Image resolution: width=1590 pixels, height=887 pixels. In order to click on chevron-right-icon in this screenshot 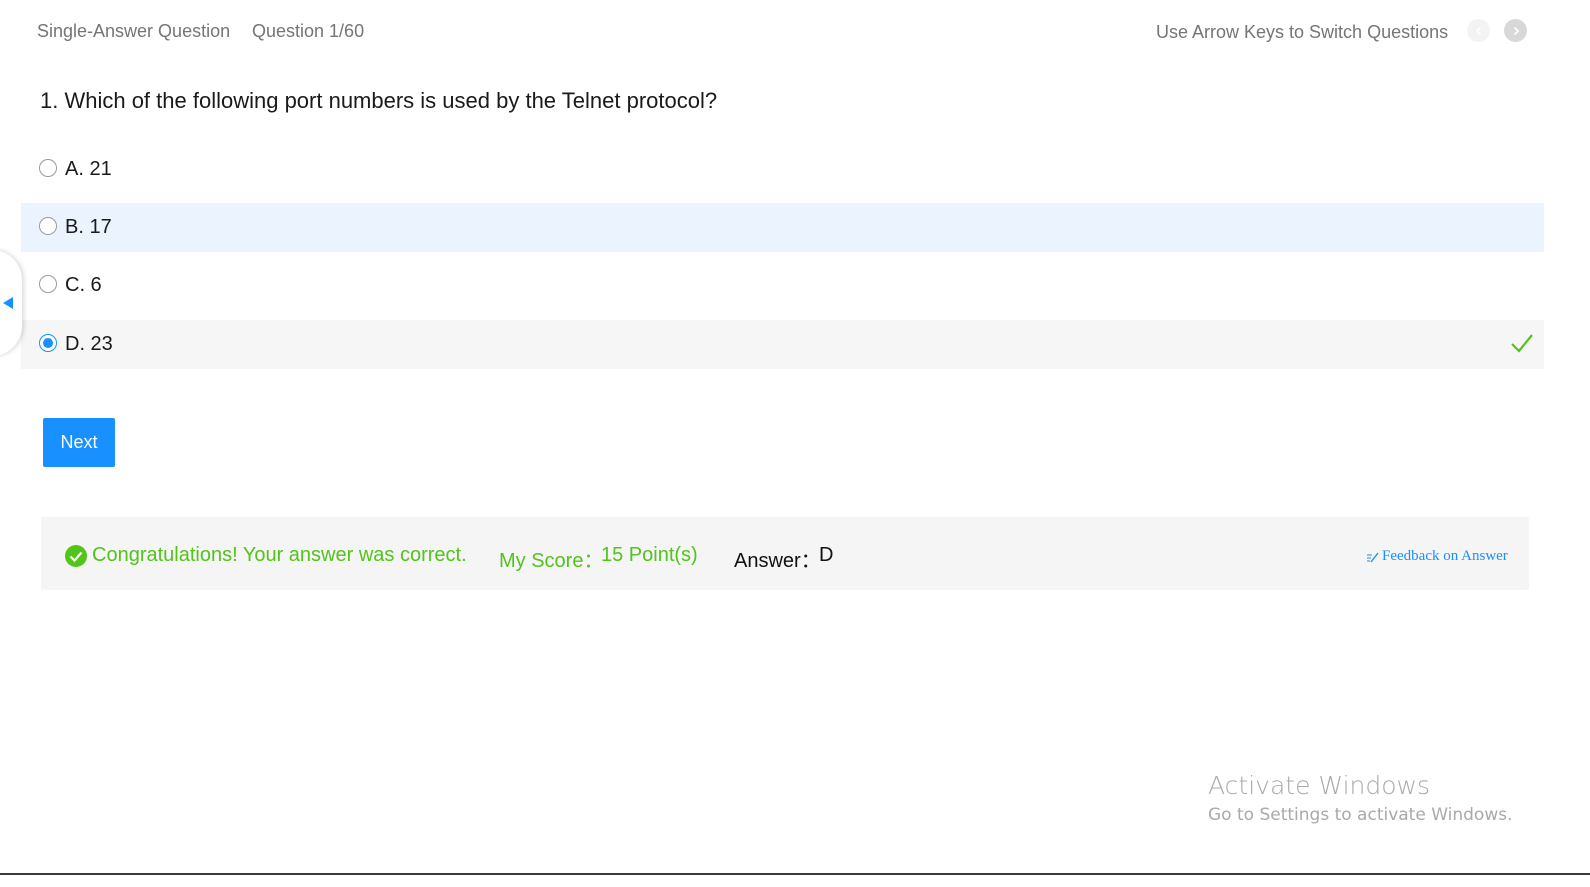, I will do `click(1516, 30)`.